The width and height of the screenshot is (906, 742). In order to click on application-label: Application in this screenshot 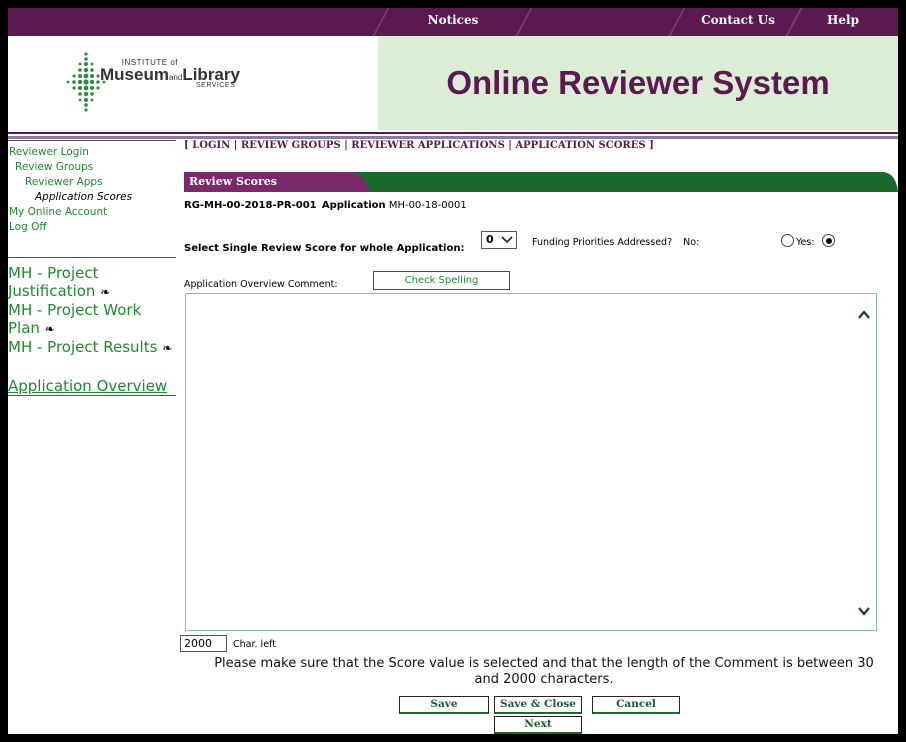, I will do `click(353, 205)`.